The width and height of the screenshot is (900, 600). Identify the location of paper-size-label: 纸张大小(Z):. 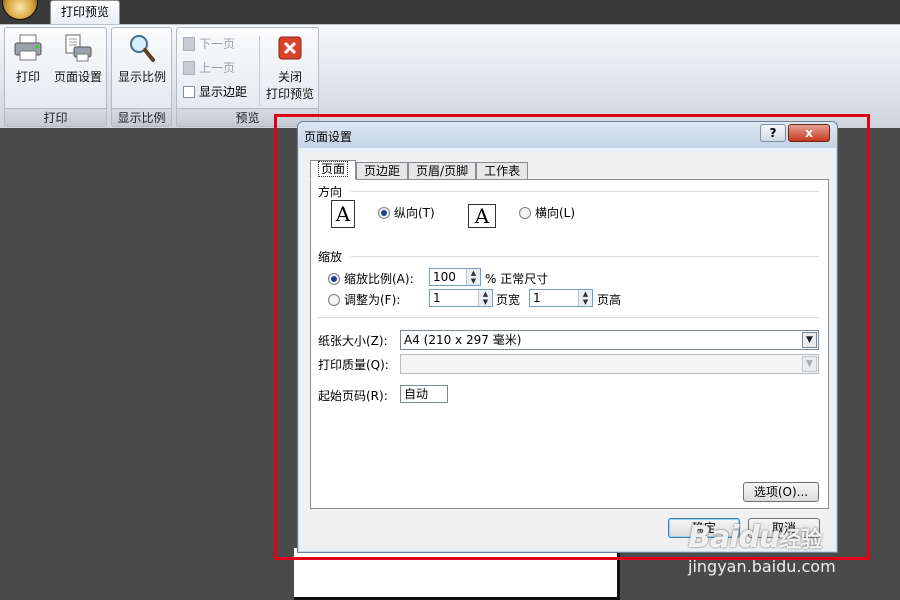
(353, 341).